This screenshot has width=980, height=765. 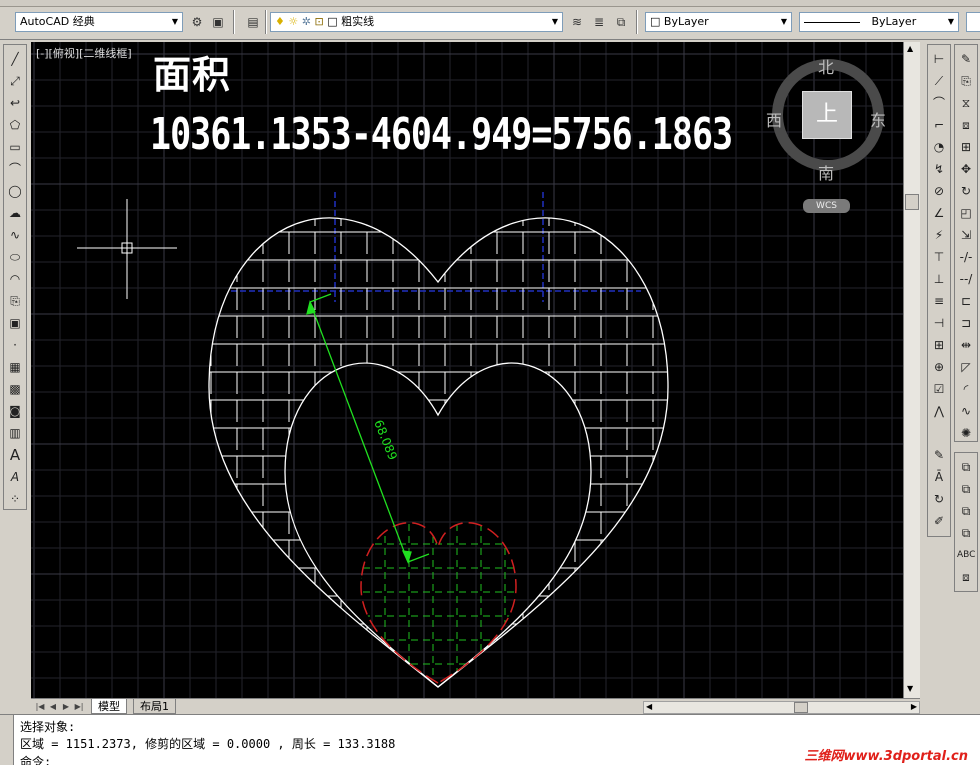 What do you see at coordinates (939, 367) in the screenshot?
I see `center-mark-icon: ⊕` at bounding box center [939, 367].